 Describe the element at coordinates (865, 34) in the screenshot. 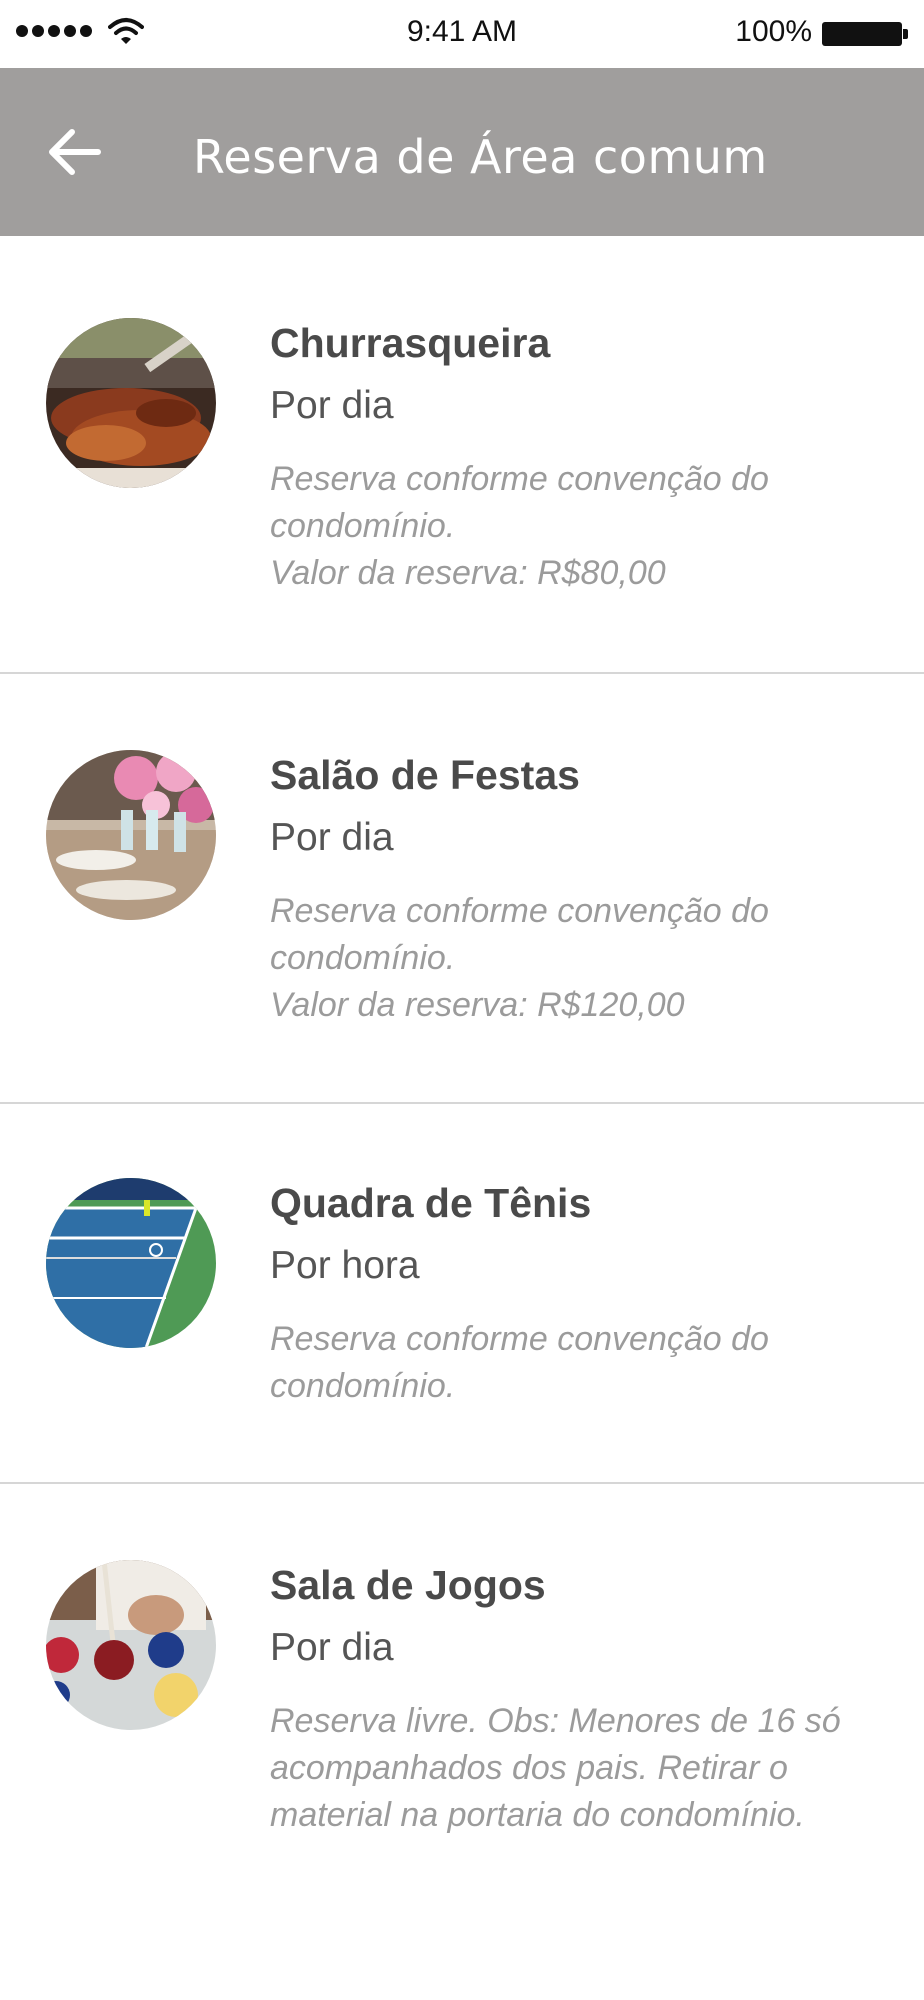

I see `battery-icon` at that location.